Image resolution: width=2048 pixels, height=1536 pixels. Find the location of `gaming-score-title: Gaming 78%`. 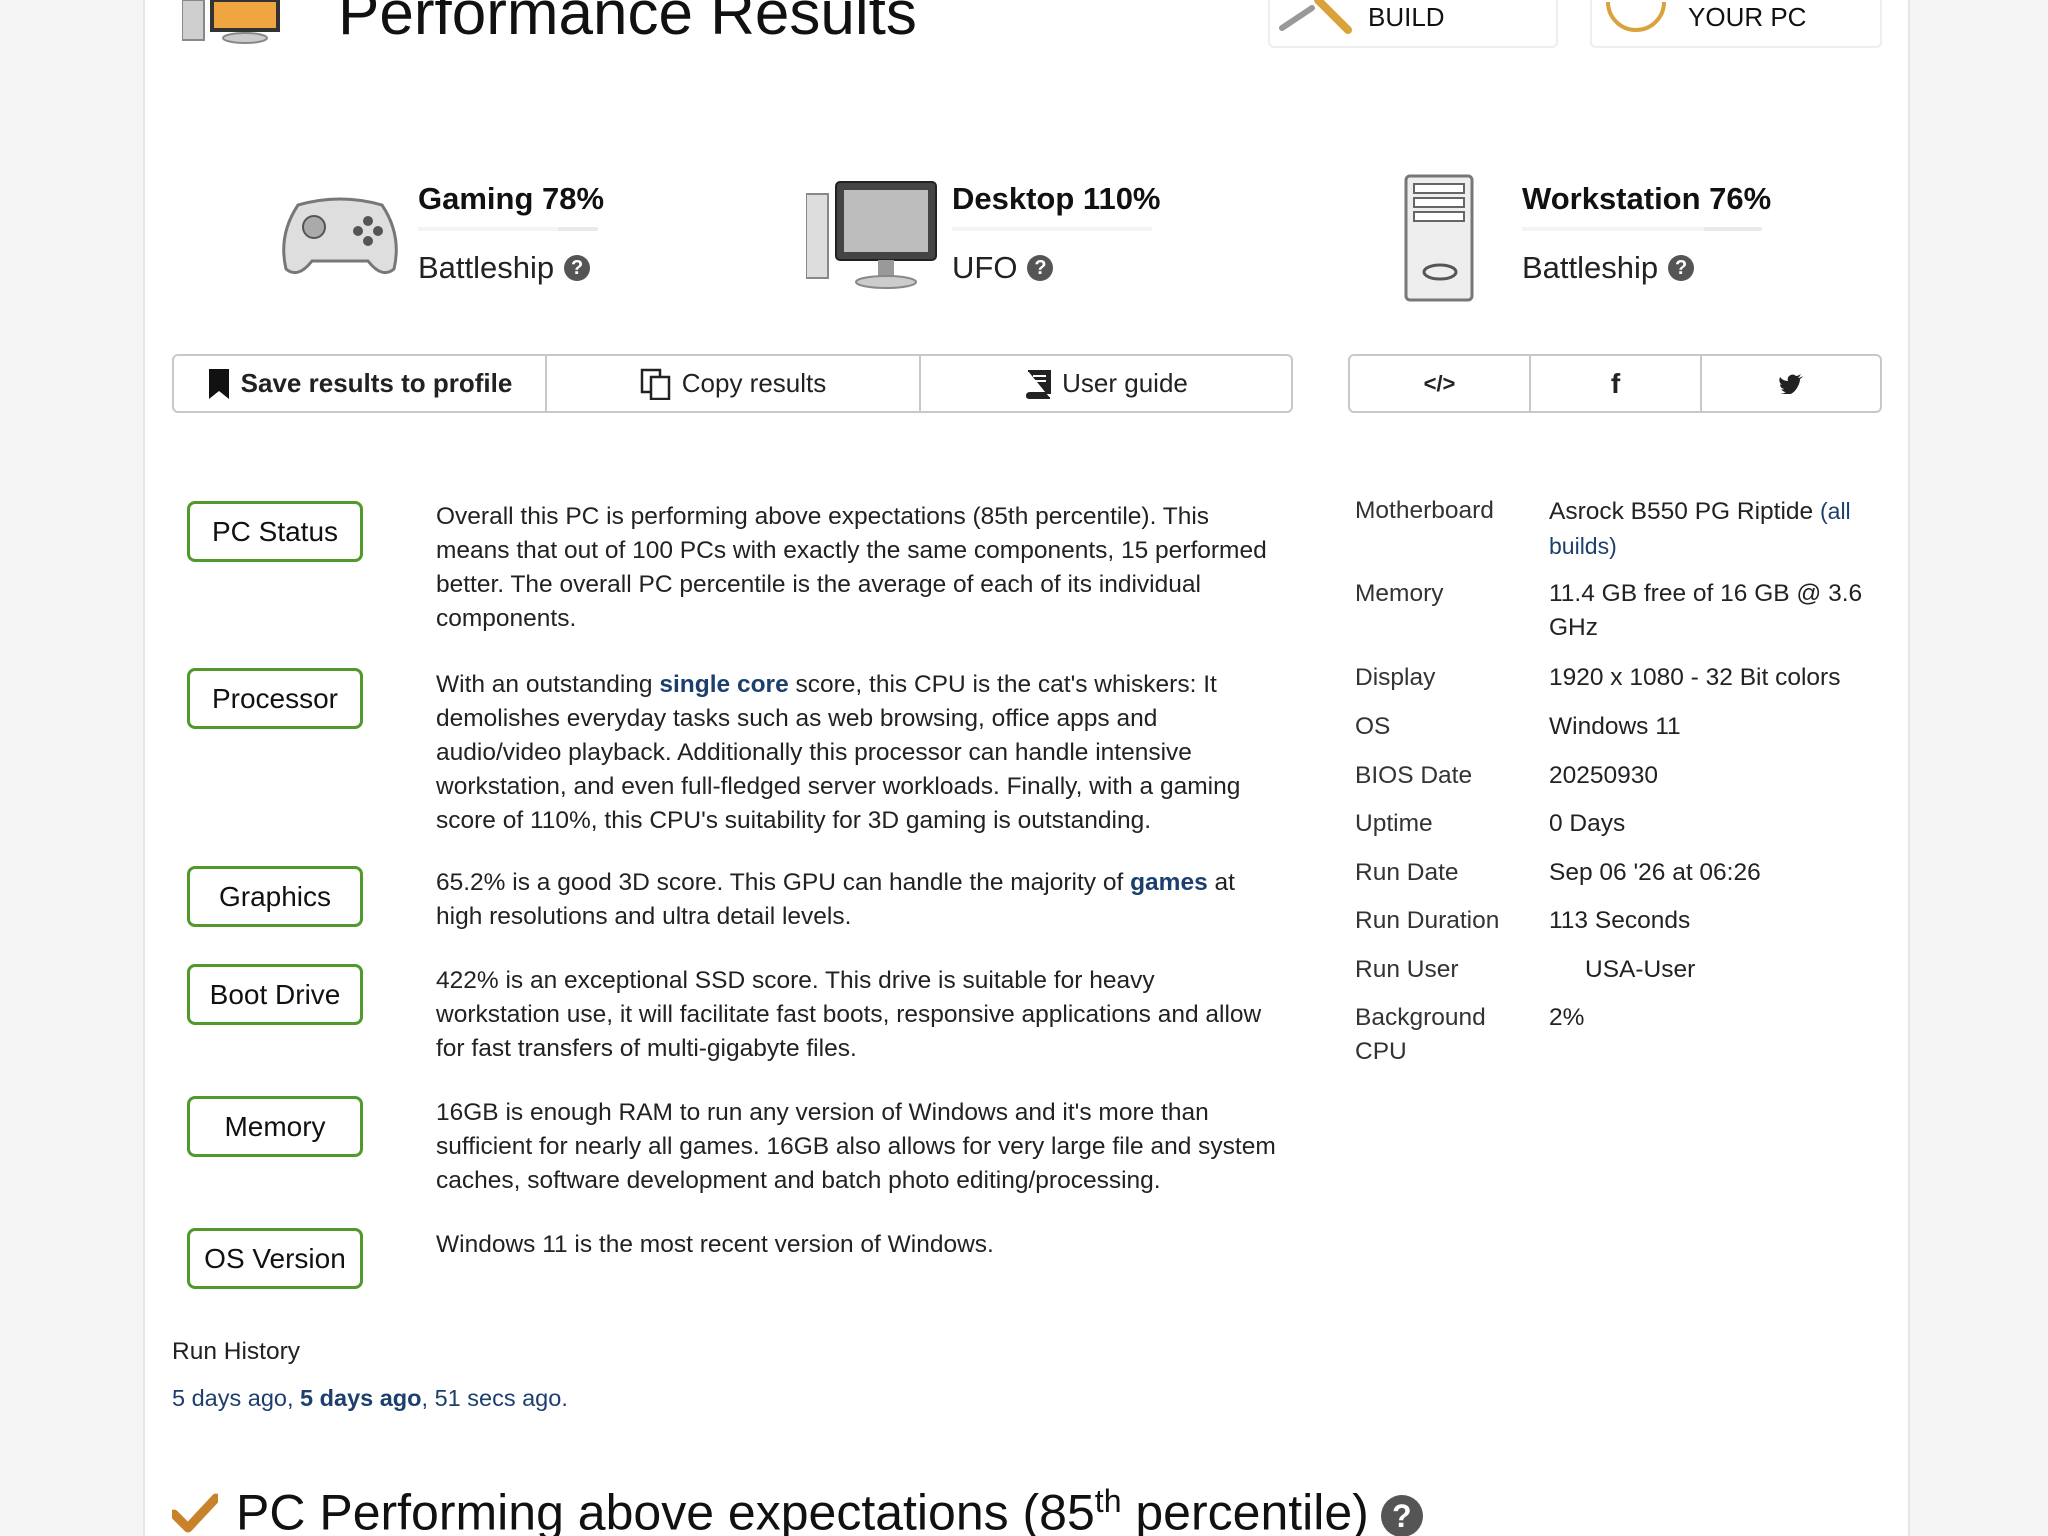

gaming-score-title: Gaming 78% is located at coordinates (511, 198).